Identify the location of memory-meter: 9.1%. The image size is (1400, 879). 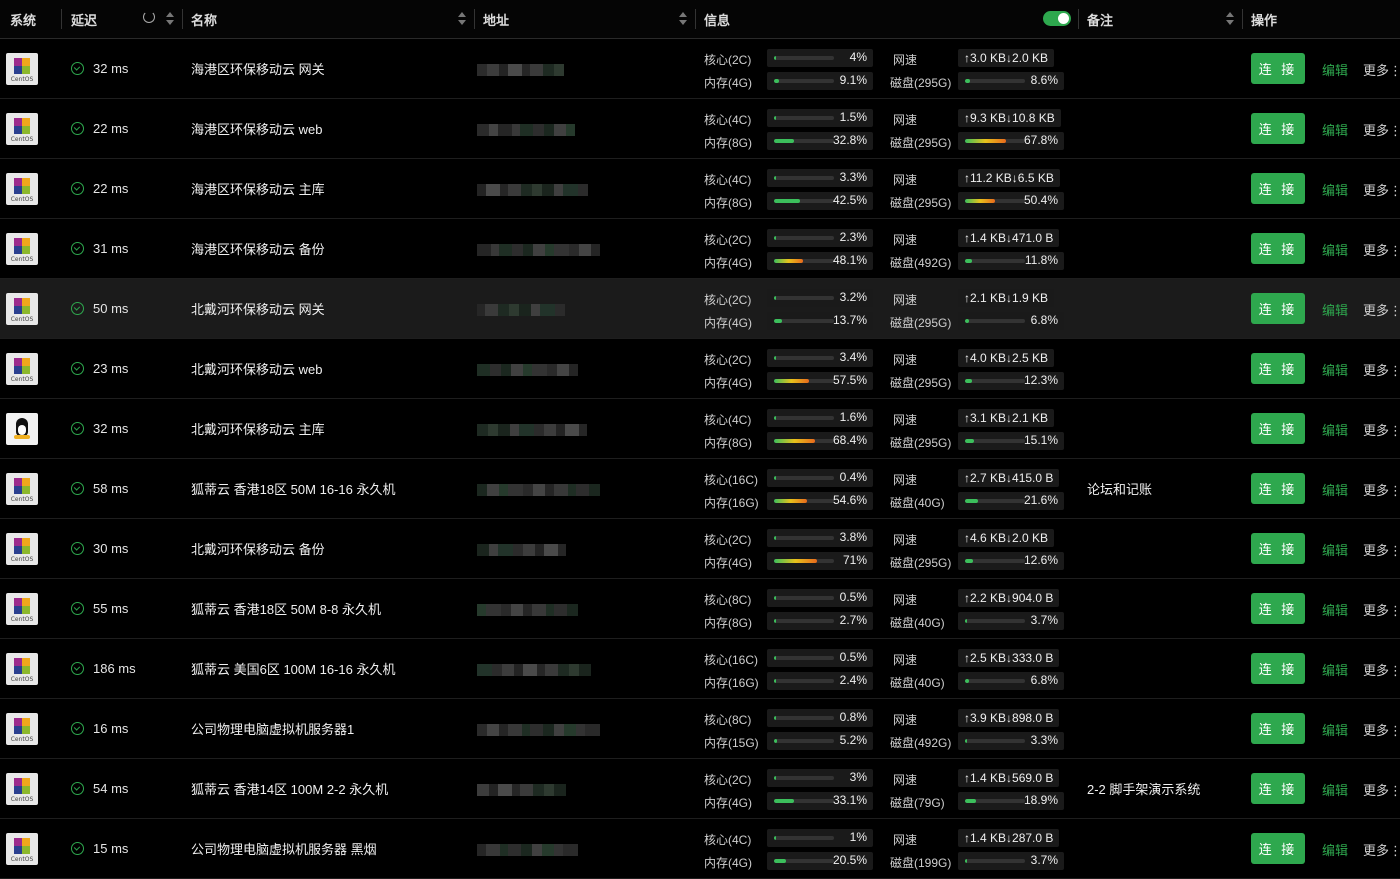
(820, 81).